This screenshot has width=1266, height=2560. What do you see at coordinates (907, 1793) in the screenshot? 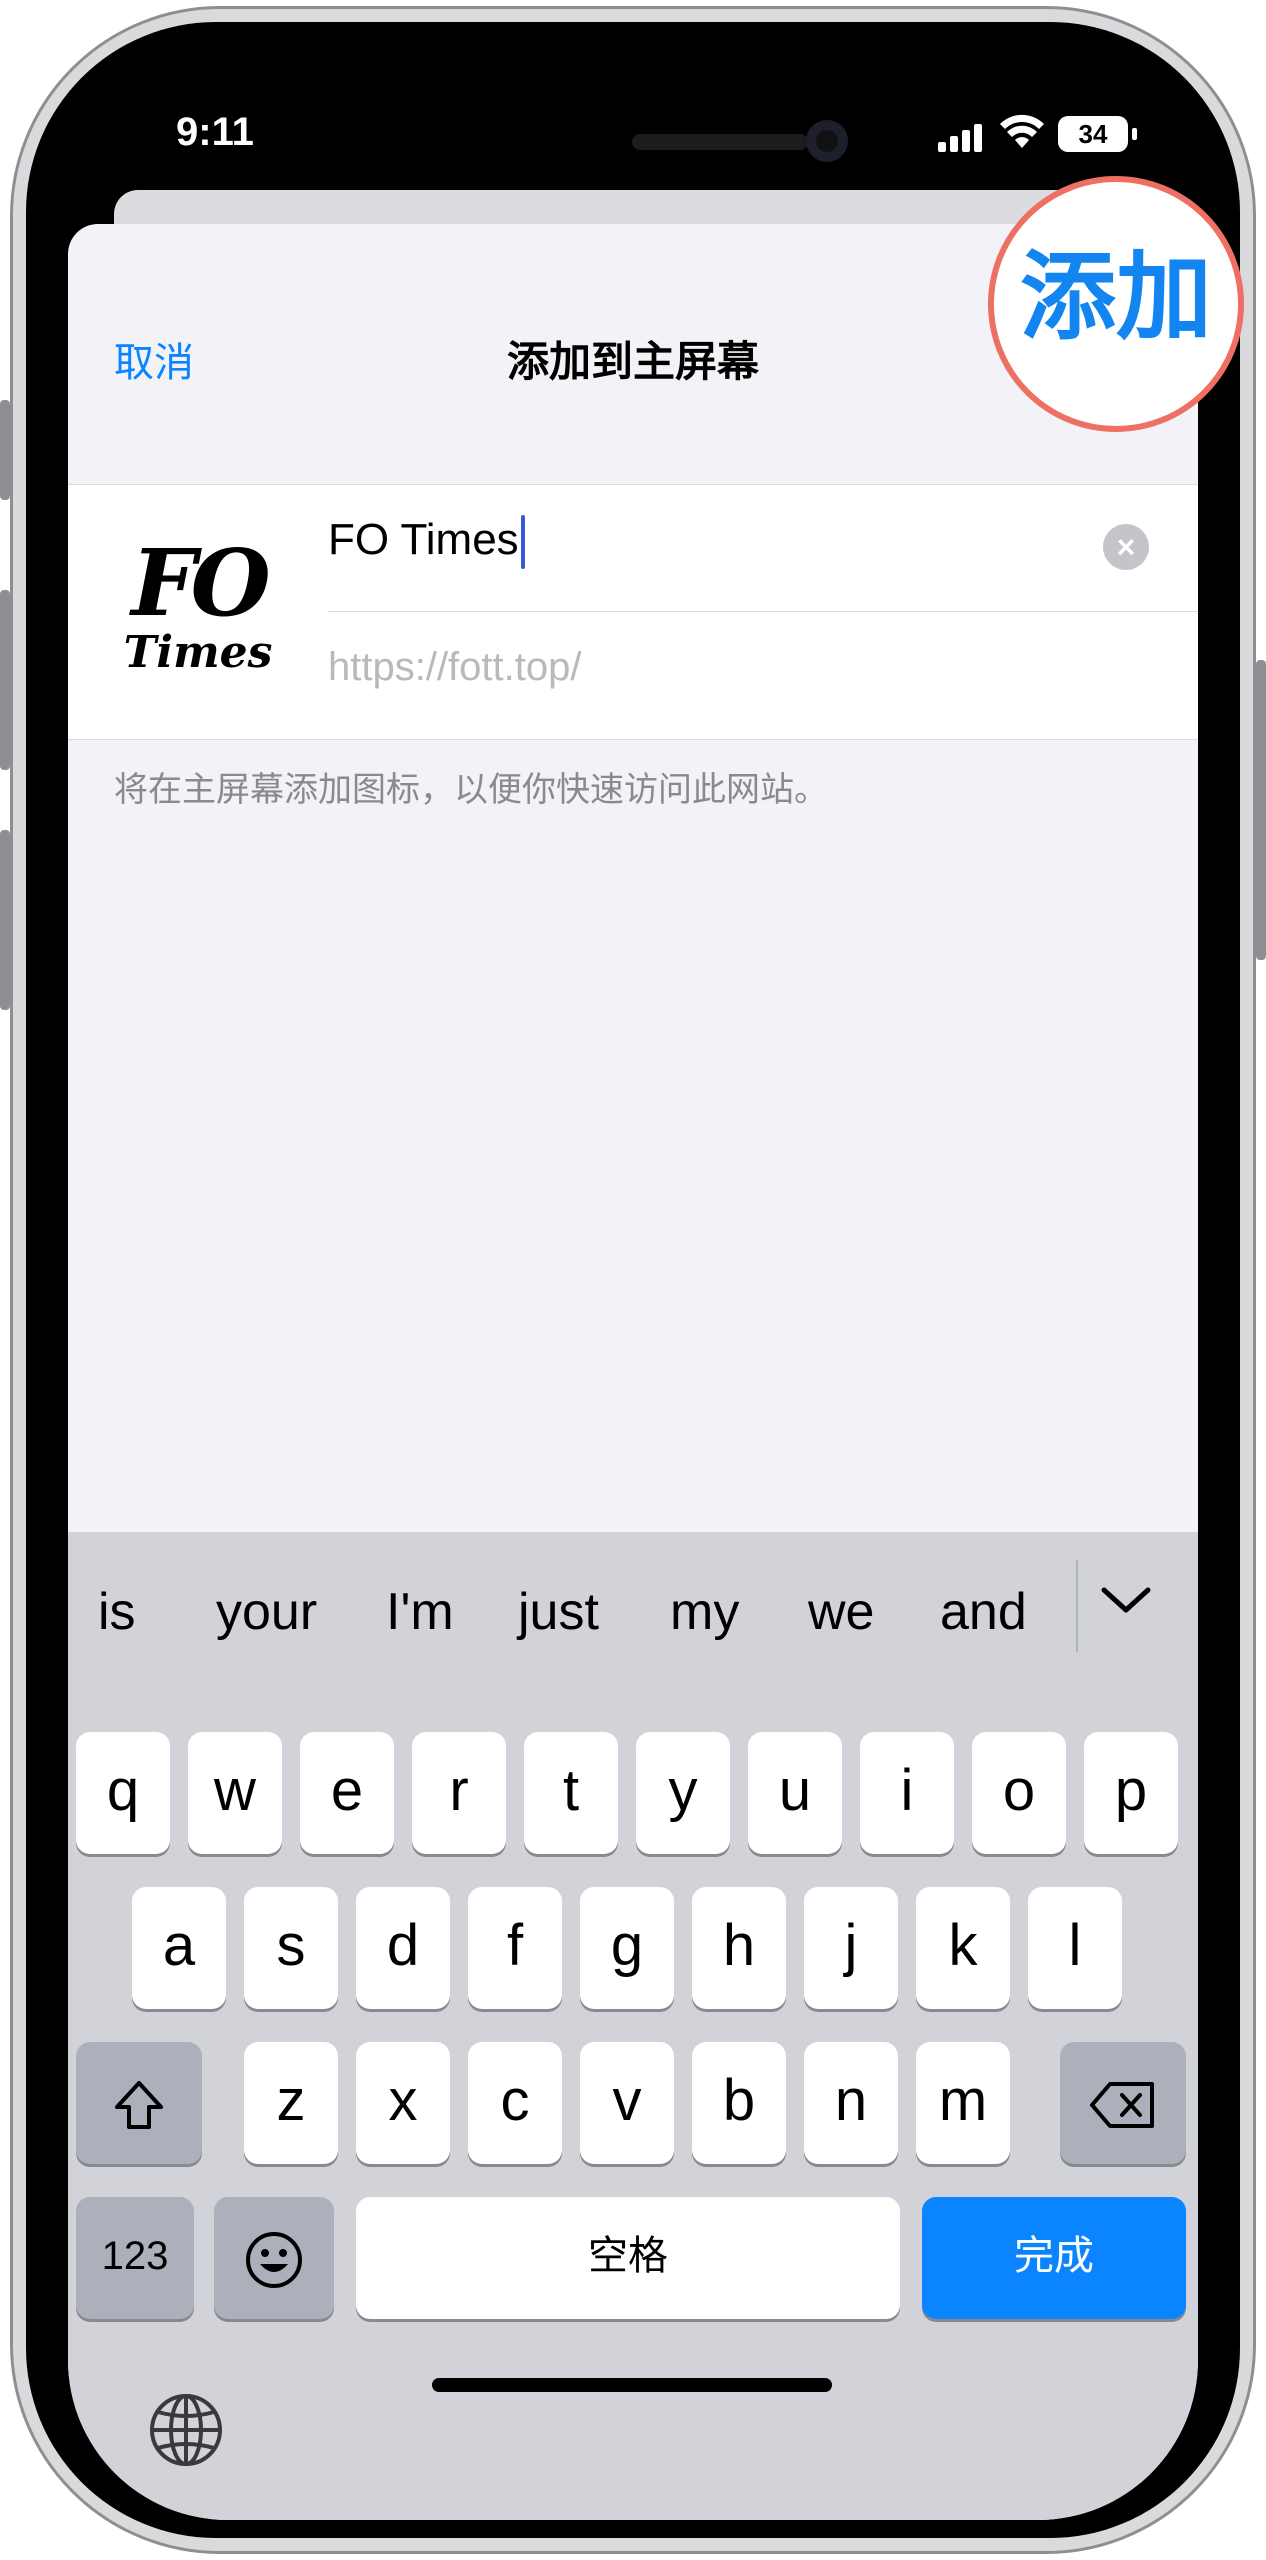
I see `key-i: i` at bounding box center [907, 1793].